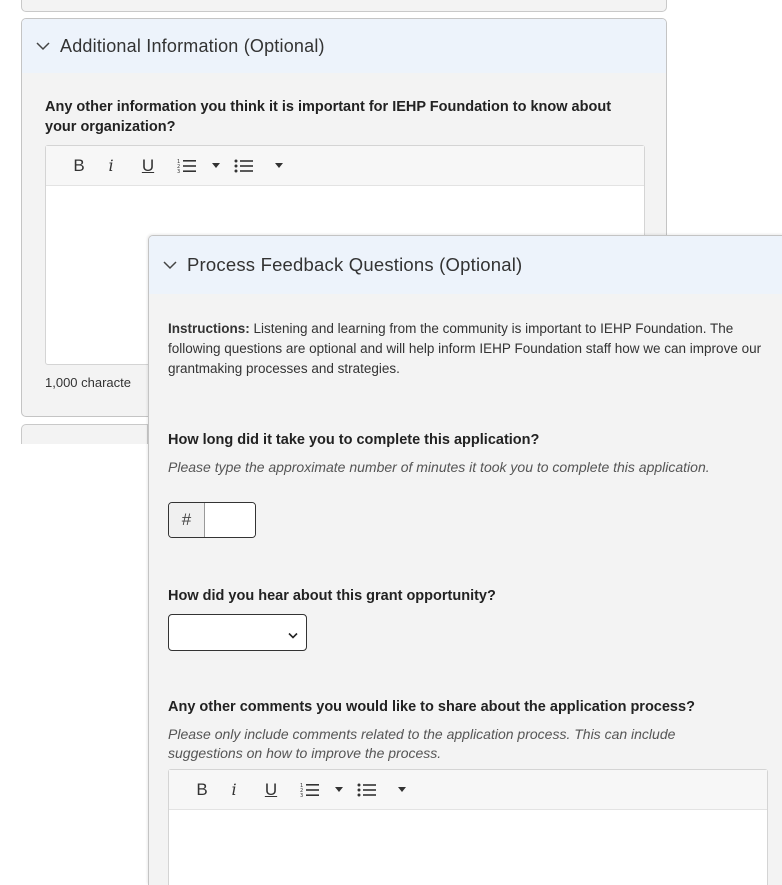  I want to click on minutes-input: #, so click(212, 520).